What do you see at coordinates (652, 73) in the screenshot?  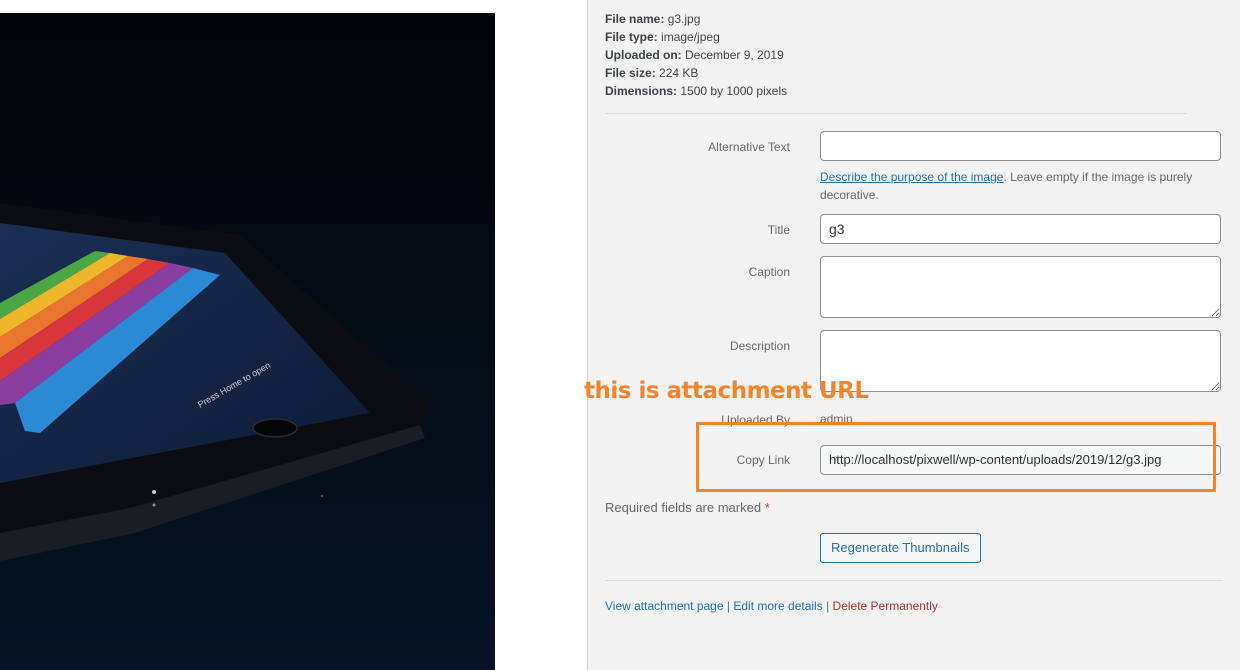 I see `file-size-row: File size: 224 KB` at bounding box center [652, 73].